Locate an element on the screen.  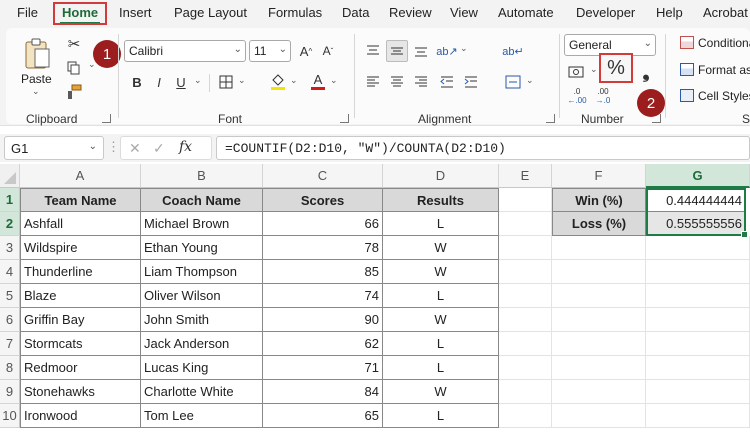
cell-e2 is located at coordinates (525, 224).